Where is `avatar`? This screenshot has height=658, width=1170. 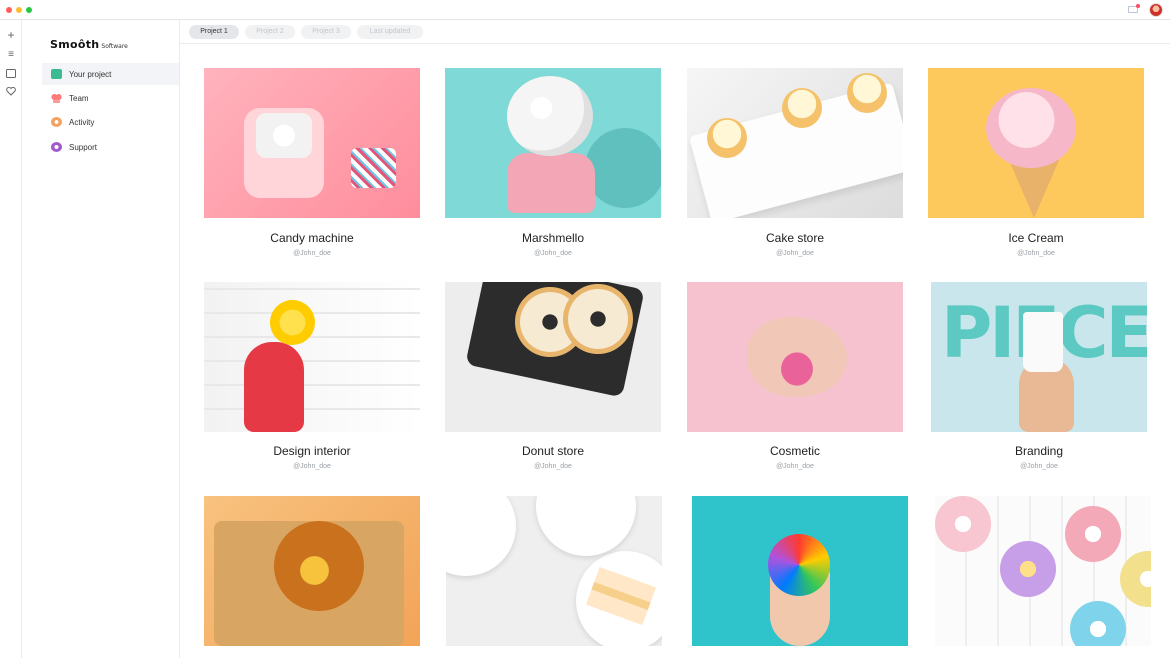 avatar is located at coordinates (1156, 10).